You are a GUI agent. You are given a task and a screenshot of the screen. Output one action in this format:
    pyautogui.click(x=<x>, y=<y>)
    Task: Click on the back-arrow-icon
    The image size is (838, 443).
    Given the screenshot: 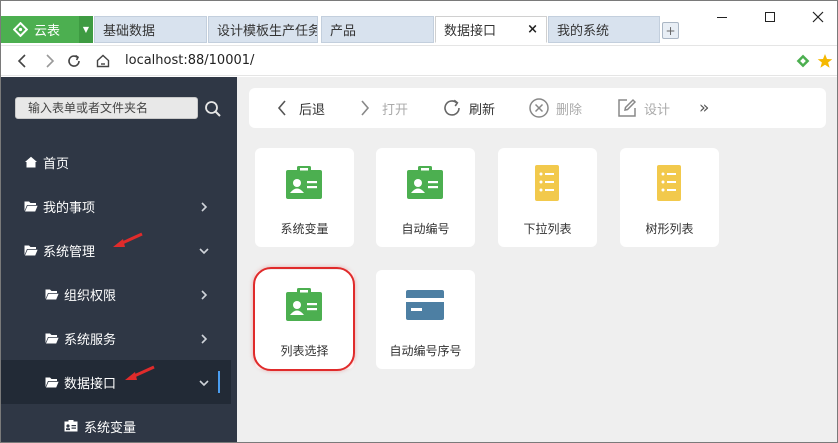 What is the action you would take?
    pyautogui.click(x=22, y=61)
    